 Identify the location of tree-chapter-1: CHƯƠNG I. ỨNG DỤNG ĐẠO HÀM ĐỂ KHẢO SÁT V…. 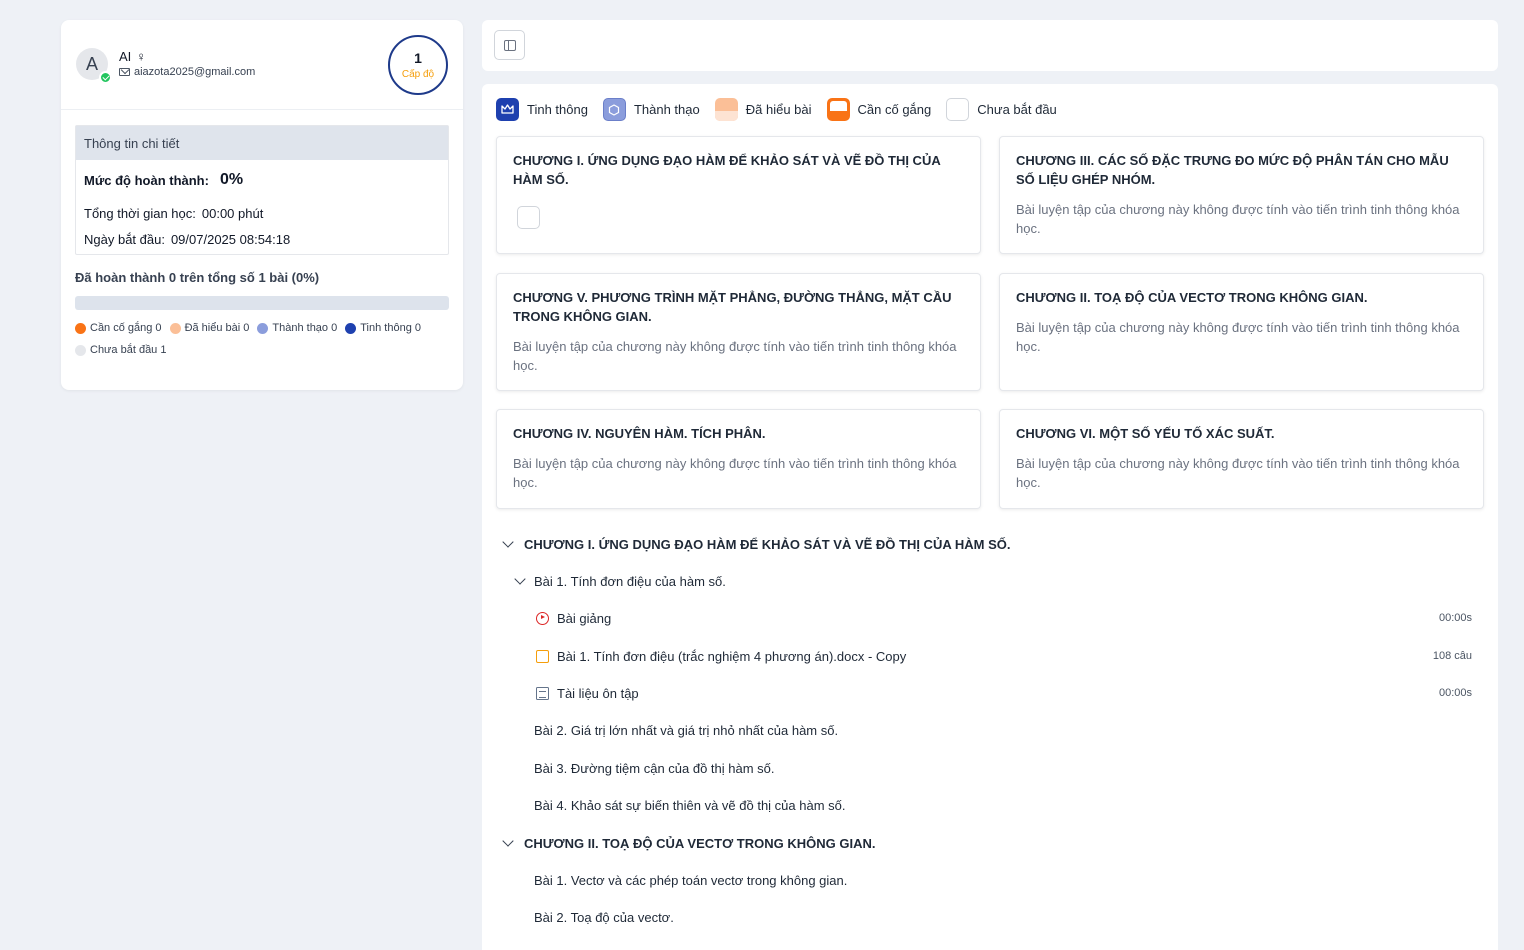
(756, 544).